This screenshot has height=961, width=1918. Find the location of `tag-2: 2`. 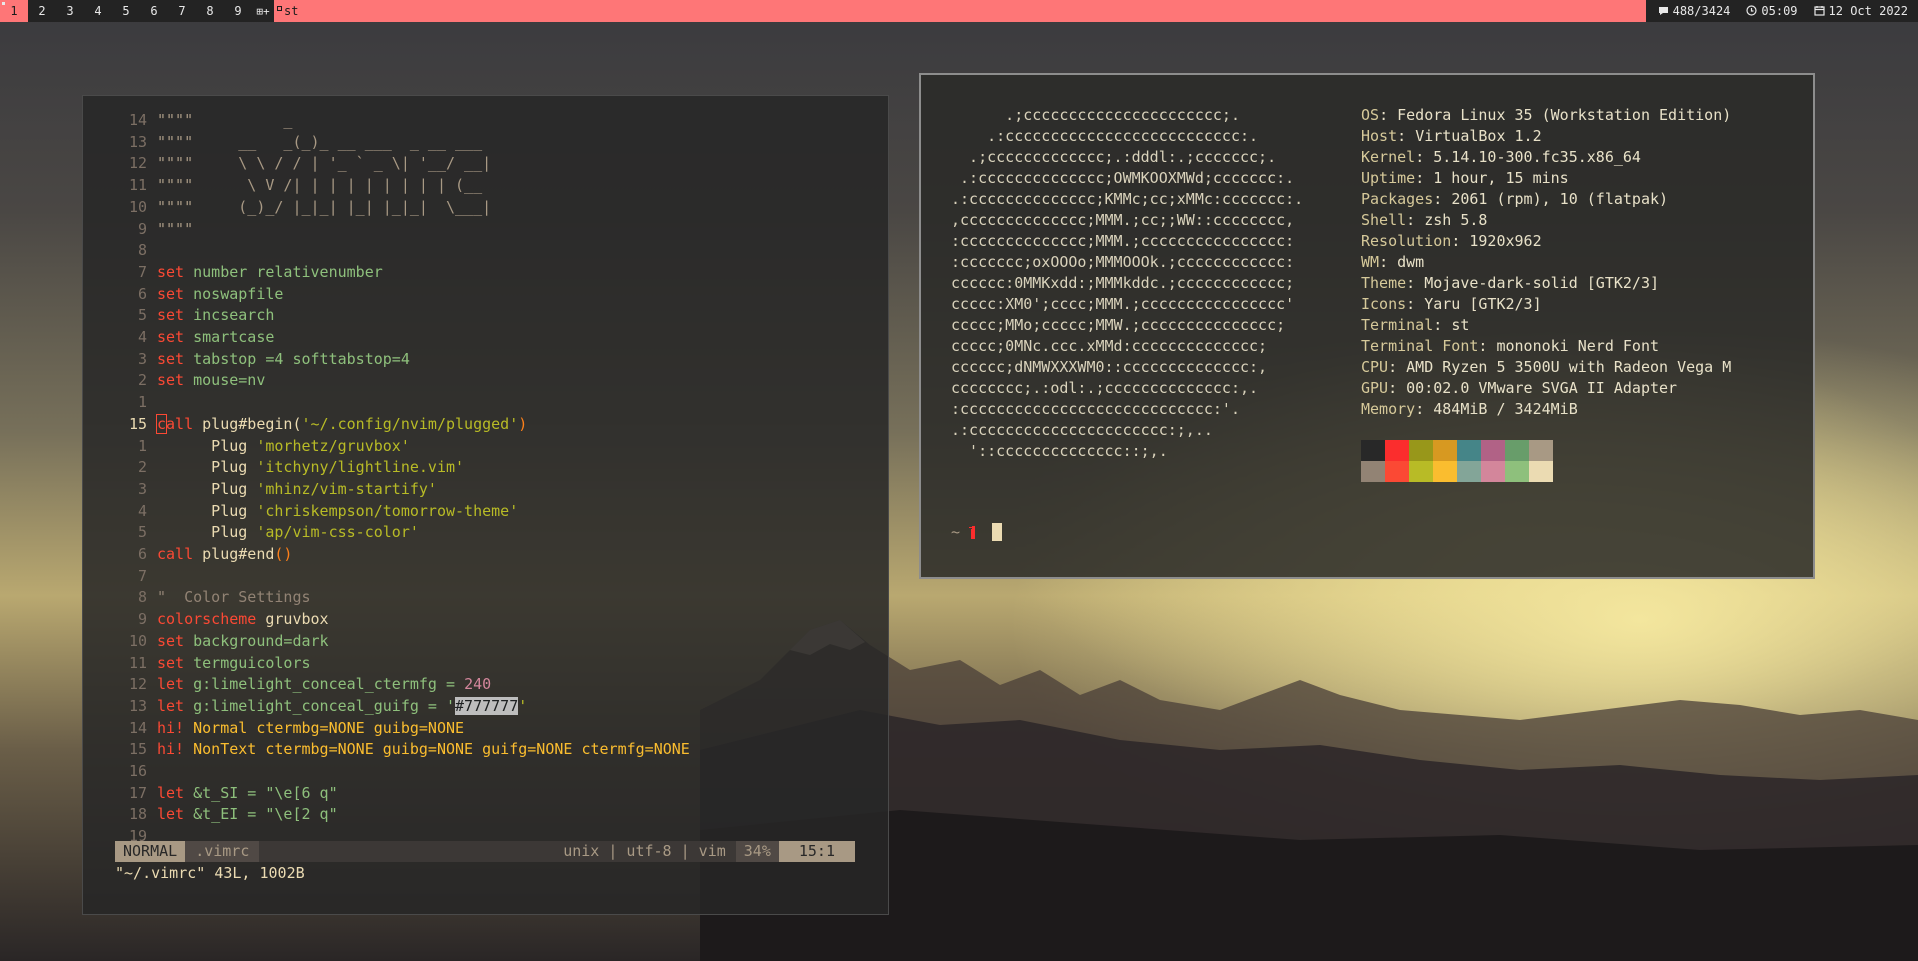

tag-2: 2 is located at coordinates (42, 11).